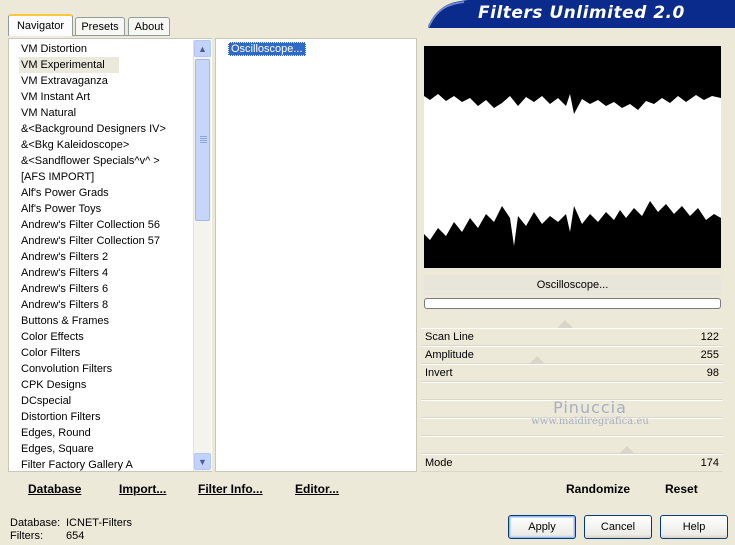 The image size is (735, 545). What do you see at coordinates (102, 113) in the screenshot?
I see `category-item: VM Natural` at bounding box center [102, 113].